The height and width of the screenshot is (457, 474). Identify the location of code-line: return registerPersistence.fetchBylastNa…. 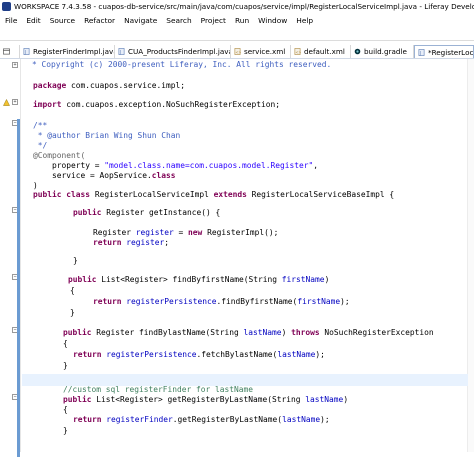
(199, 354).